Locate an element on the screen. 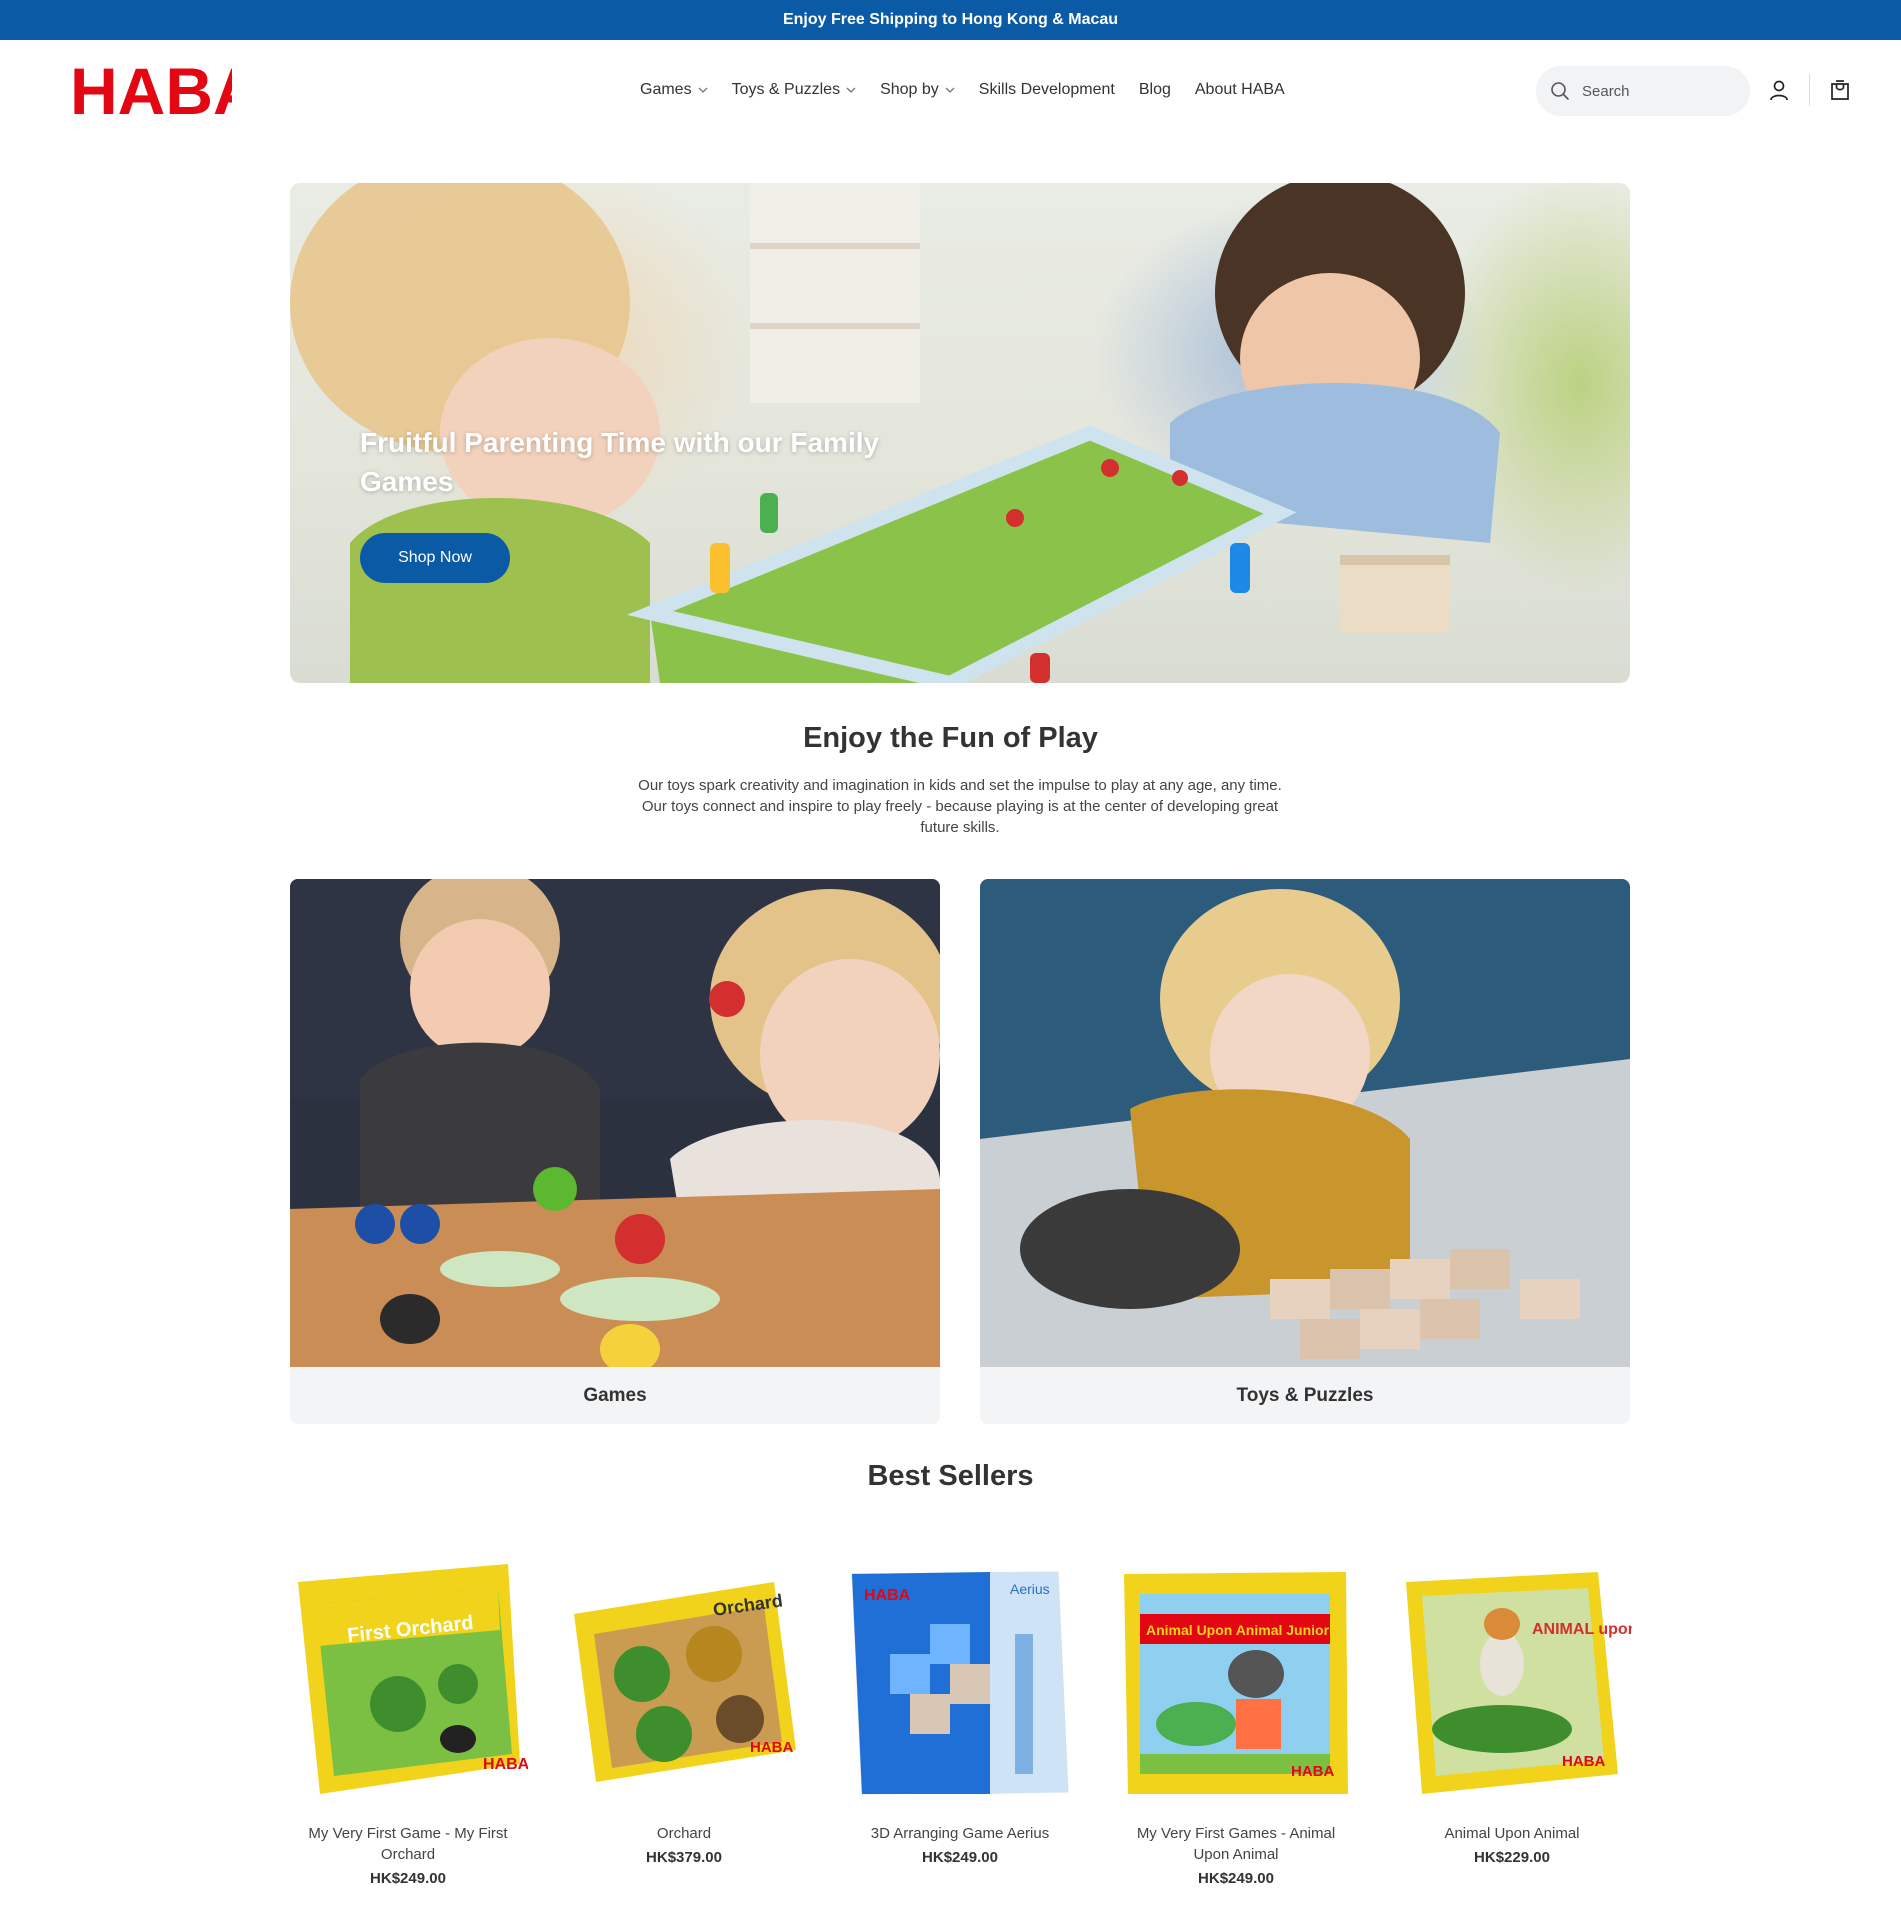 The width and height of the screenshot is (1901, 1920). account-icon is located at coordinates (1779, 90).